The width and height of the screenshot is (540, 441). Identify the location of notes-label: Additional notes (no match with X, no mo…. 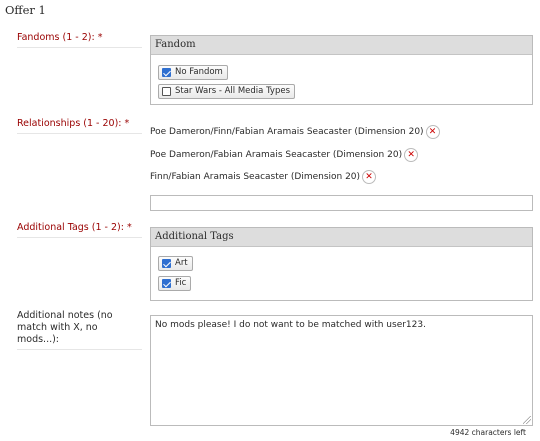
(79, 330).